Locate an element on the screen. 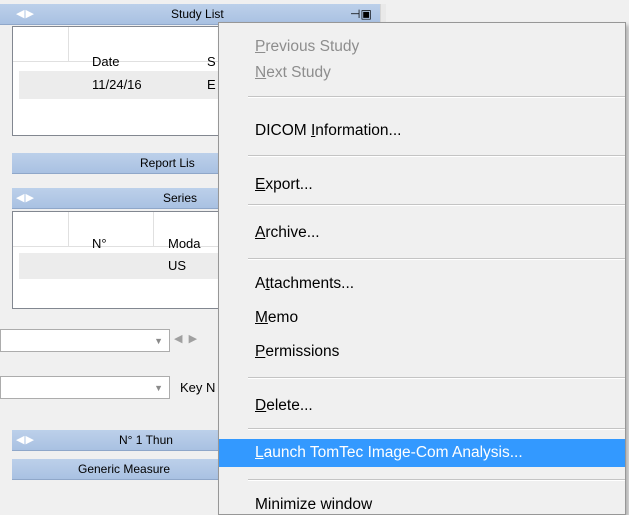  cell-modality: US is located at coordinates (177, 265).